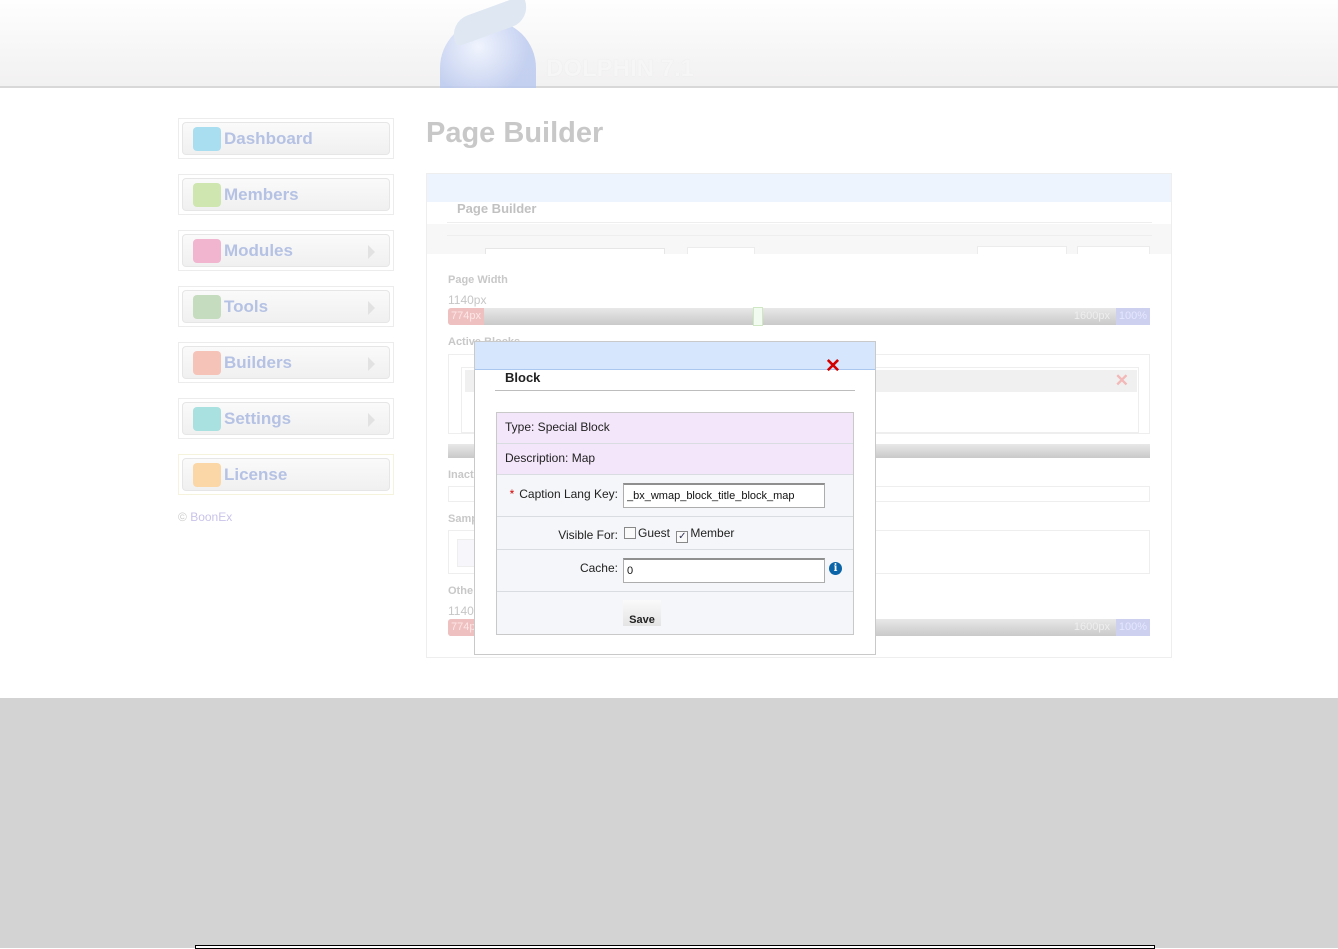 This screenshot has width=1338, height=949. I want to click on slider-handle, so click(758, 316).